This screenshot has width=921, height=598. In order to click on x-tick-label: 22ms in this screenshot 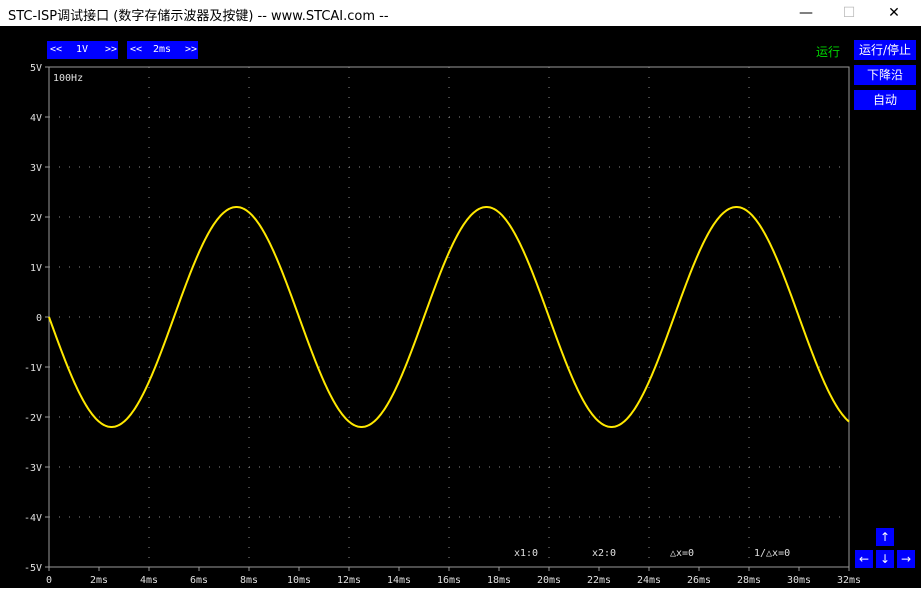, I will do `click(599, 580)`.